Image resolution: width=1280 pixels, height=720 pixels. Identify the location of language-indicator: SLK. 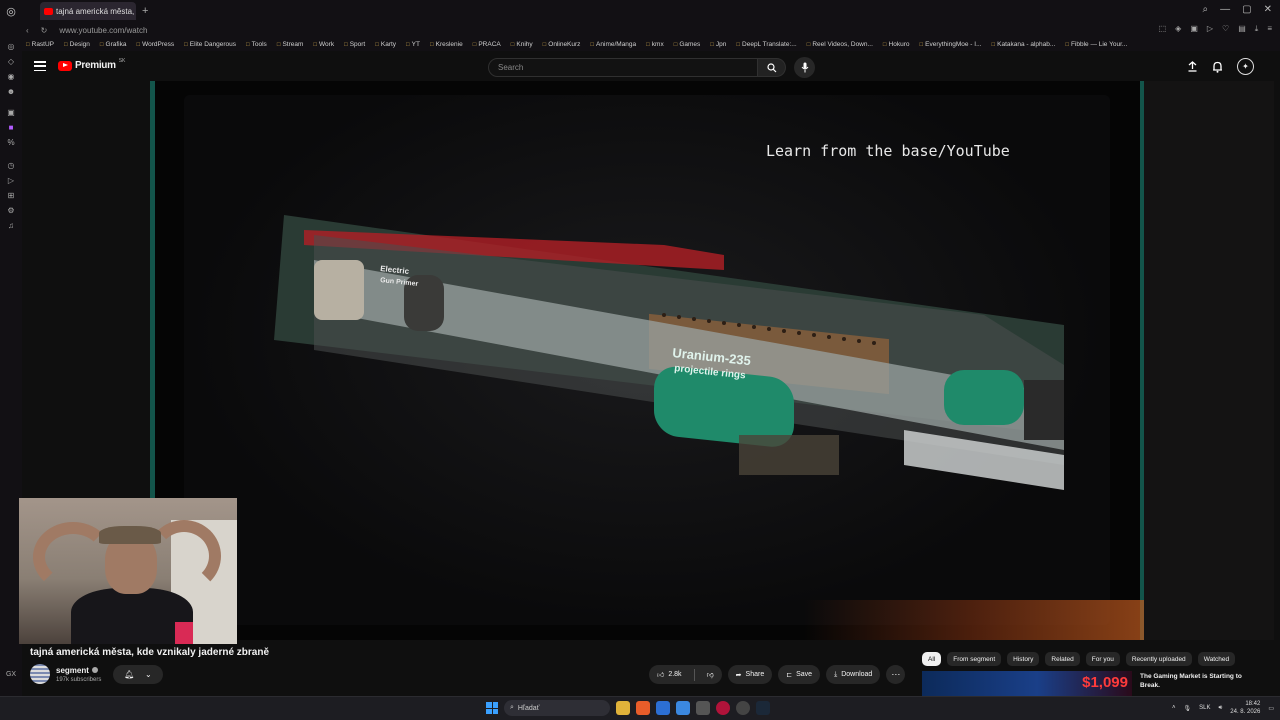
(1204, 708).